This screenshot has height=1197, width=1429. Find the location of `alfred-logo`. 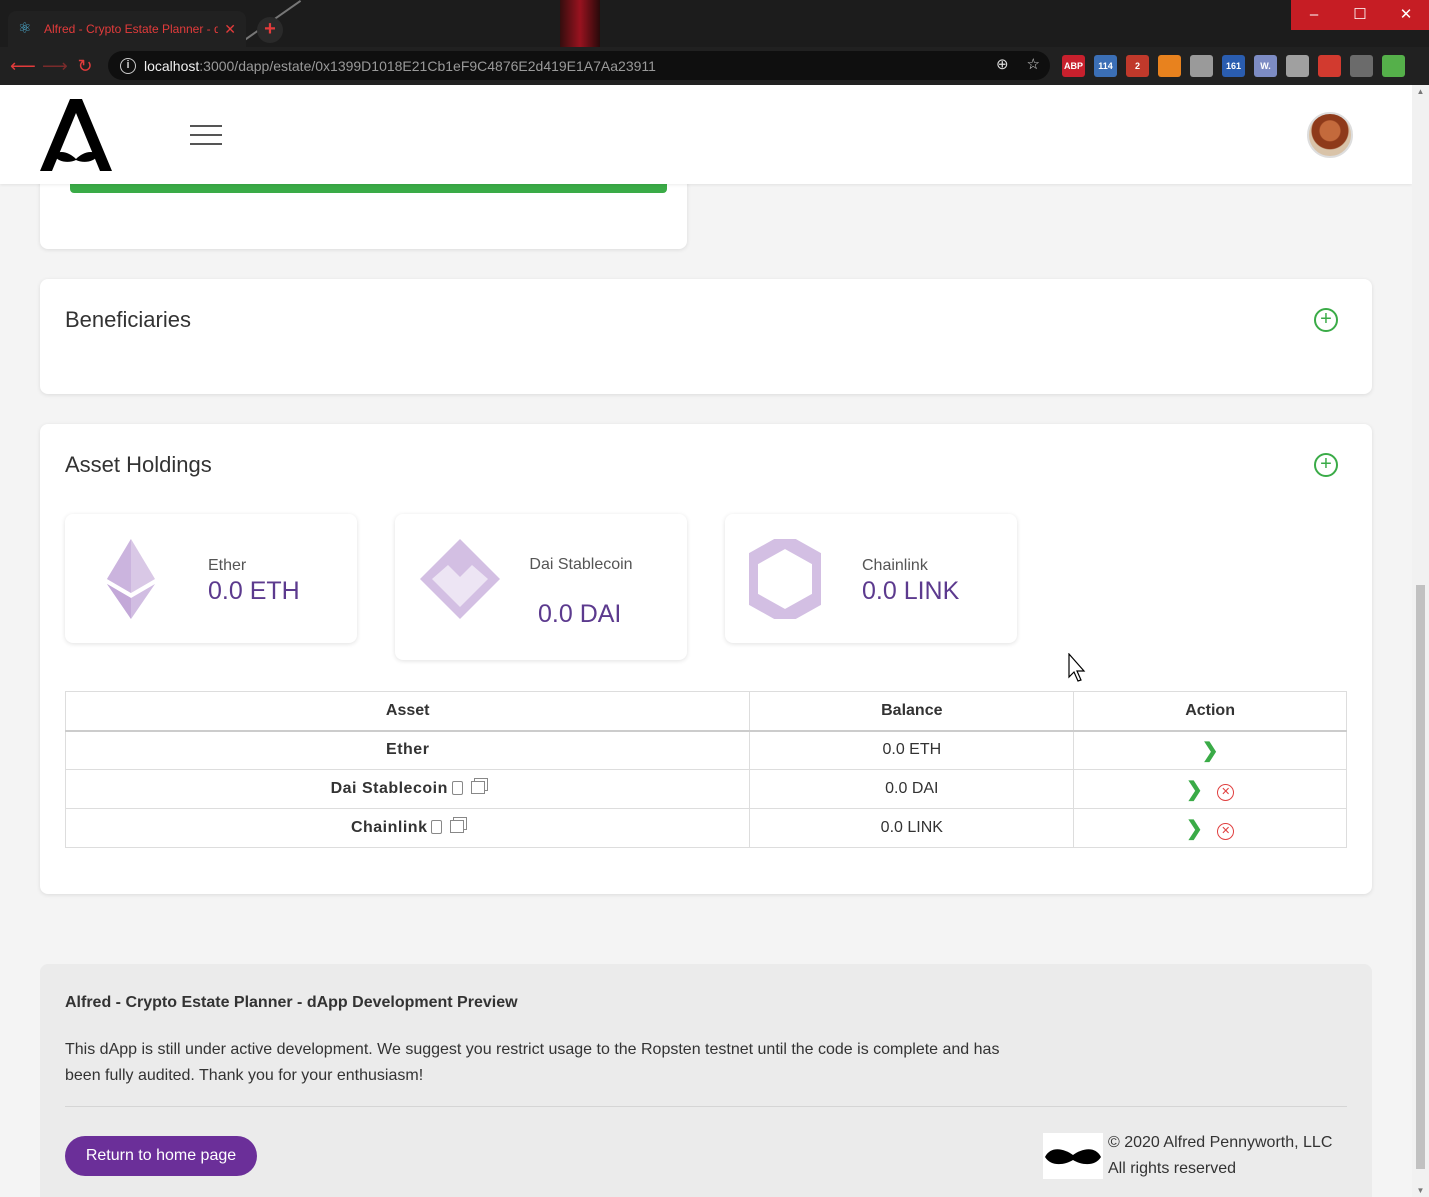

alfred-logo is located at coordinates (76, 135).